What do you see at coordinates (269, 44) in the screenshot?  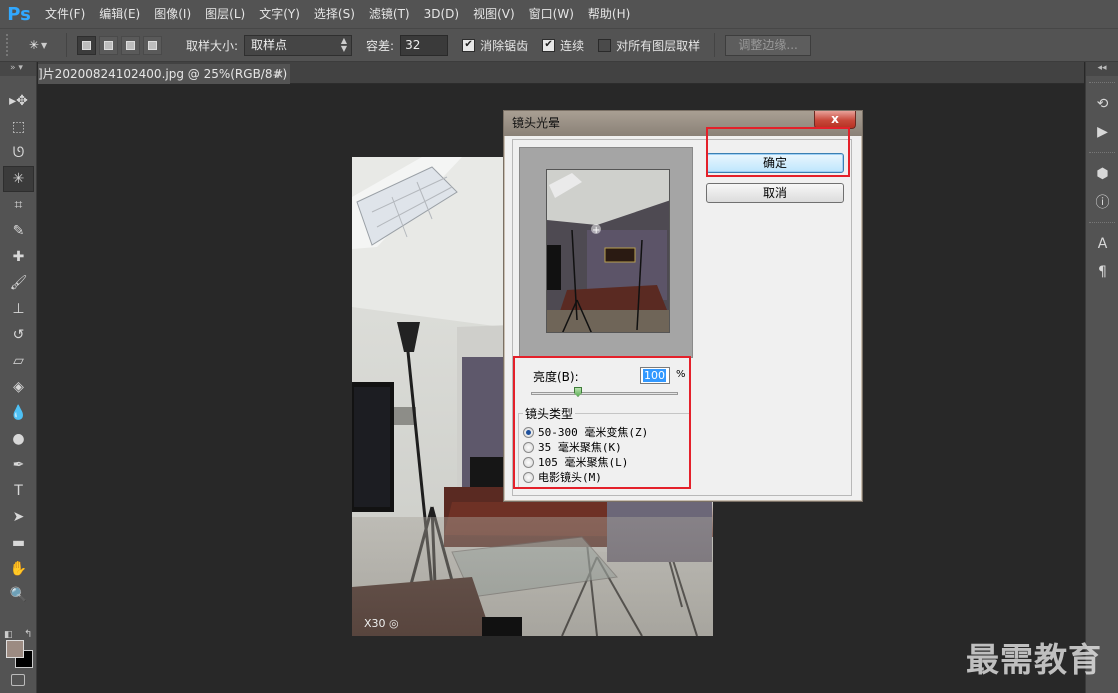 I see `sample-size-value: 取样点` at bounding box center [269, 44].